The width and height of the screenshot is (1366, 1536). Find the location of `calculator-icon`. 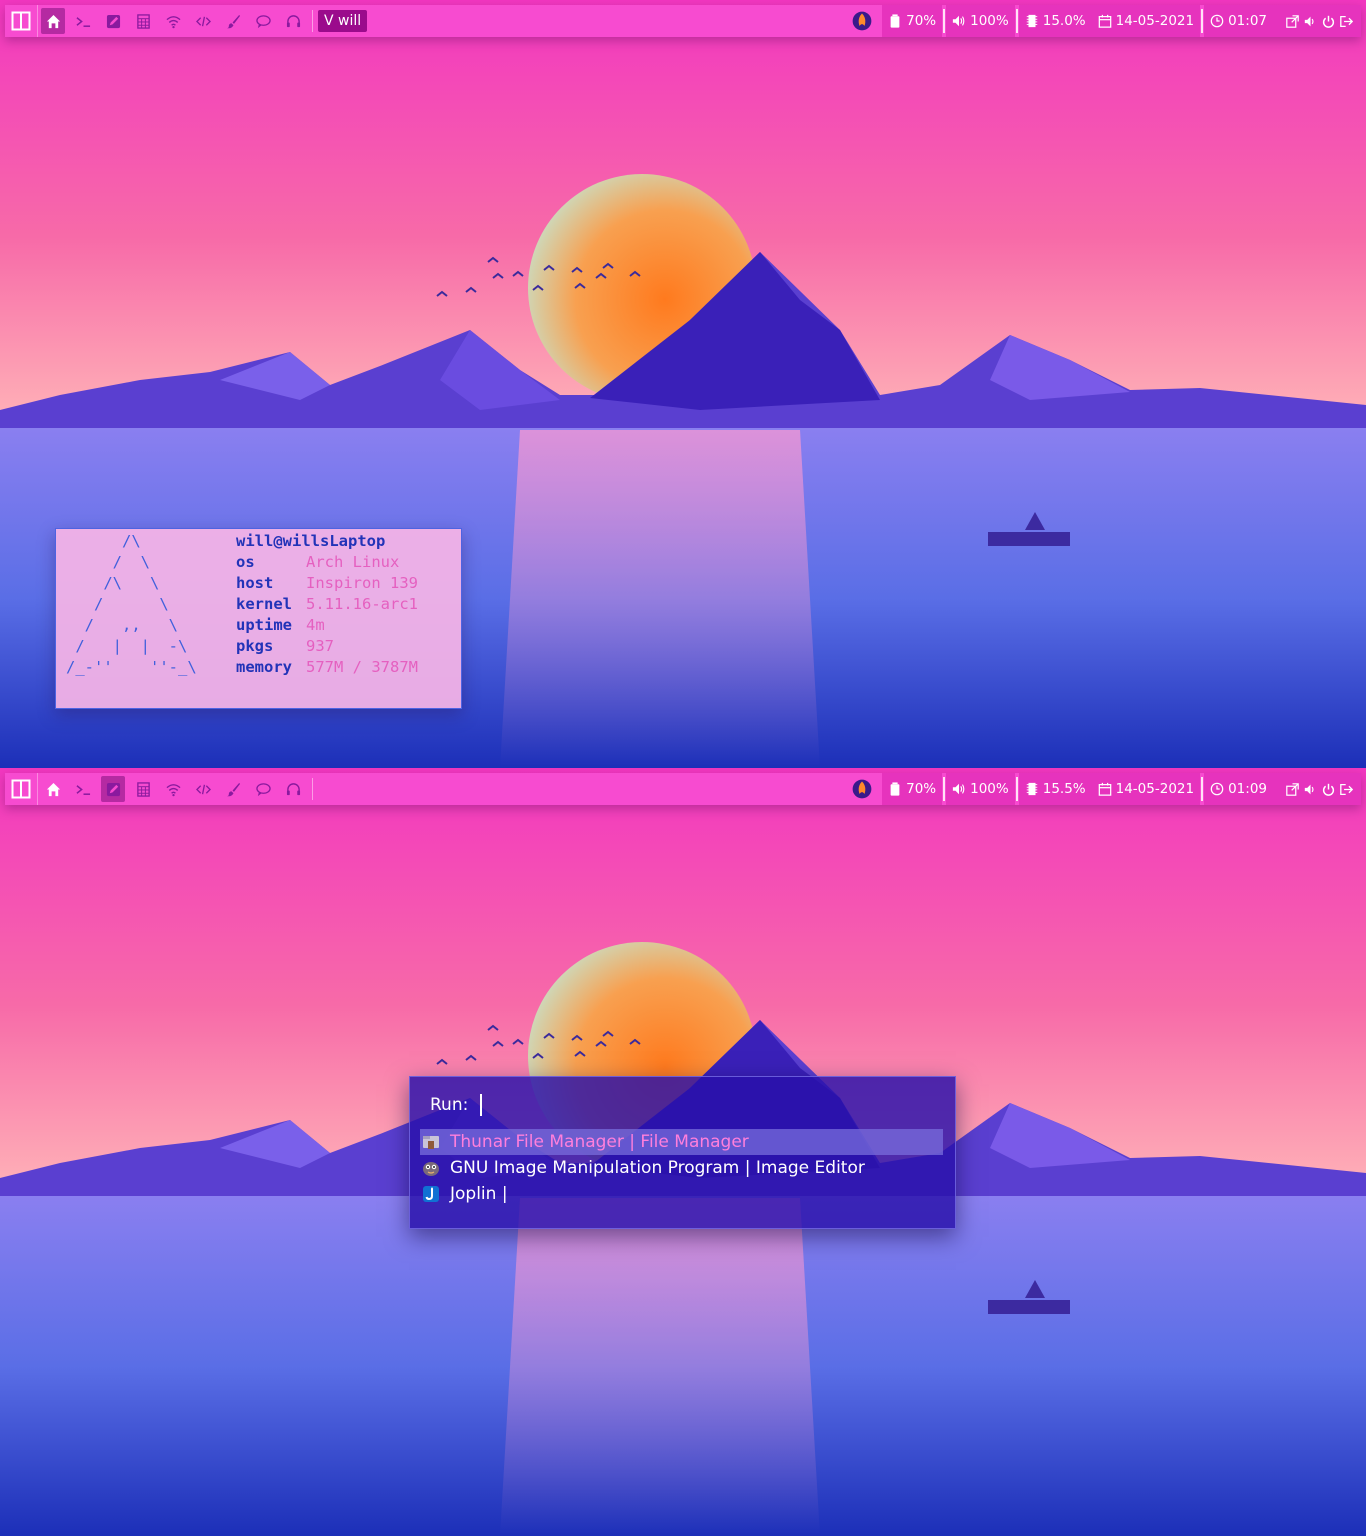

calculator-icon is located at coordinates (143, 21).